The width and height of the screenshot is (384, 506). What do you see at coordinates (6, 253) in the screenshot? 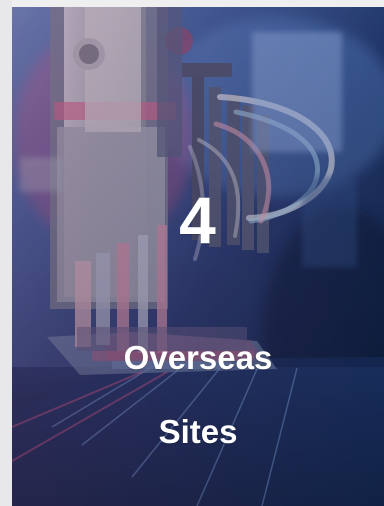
I see `left-strip` at bounding box center [6, 253].